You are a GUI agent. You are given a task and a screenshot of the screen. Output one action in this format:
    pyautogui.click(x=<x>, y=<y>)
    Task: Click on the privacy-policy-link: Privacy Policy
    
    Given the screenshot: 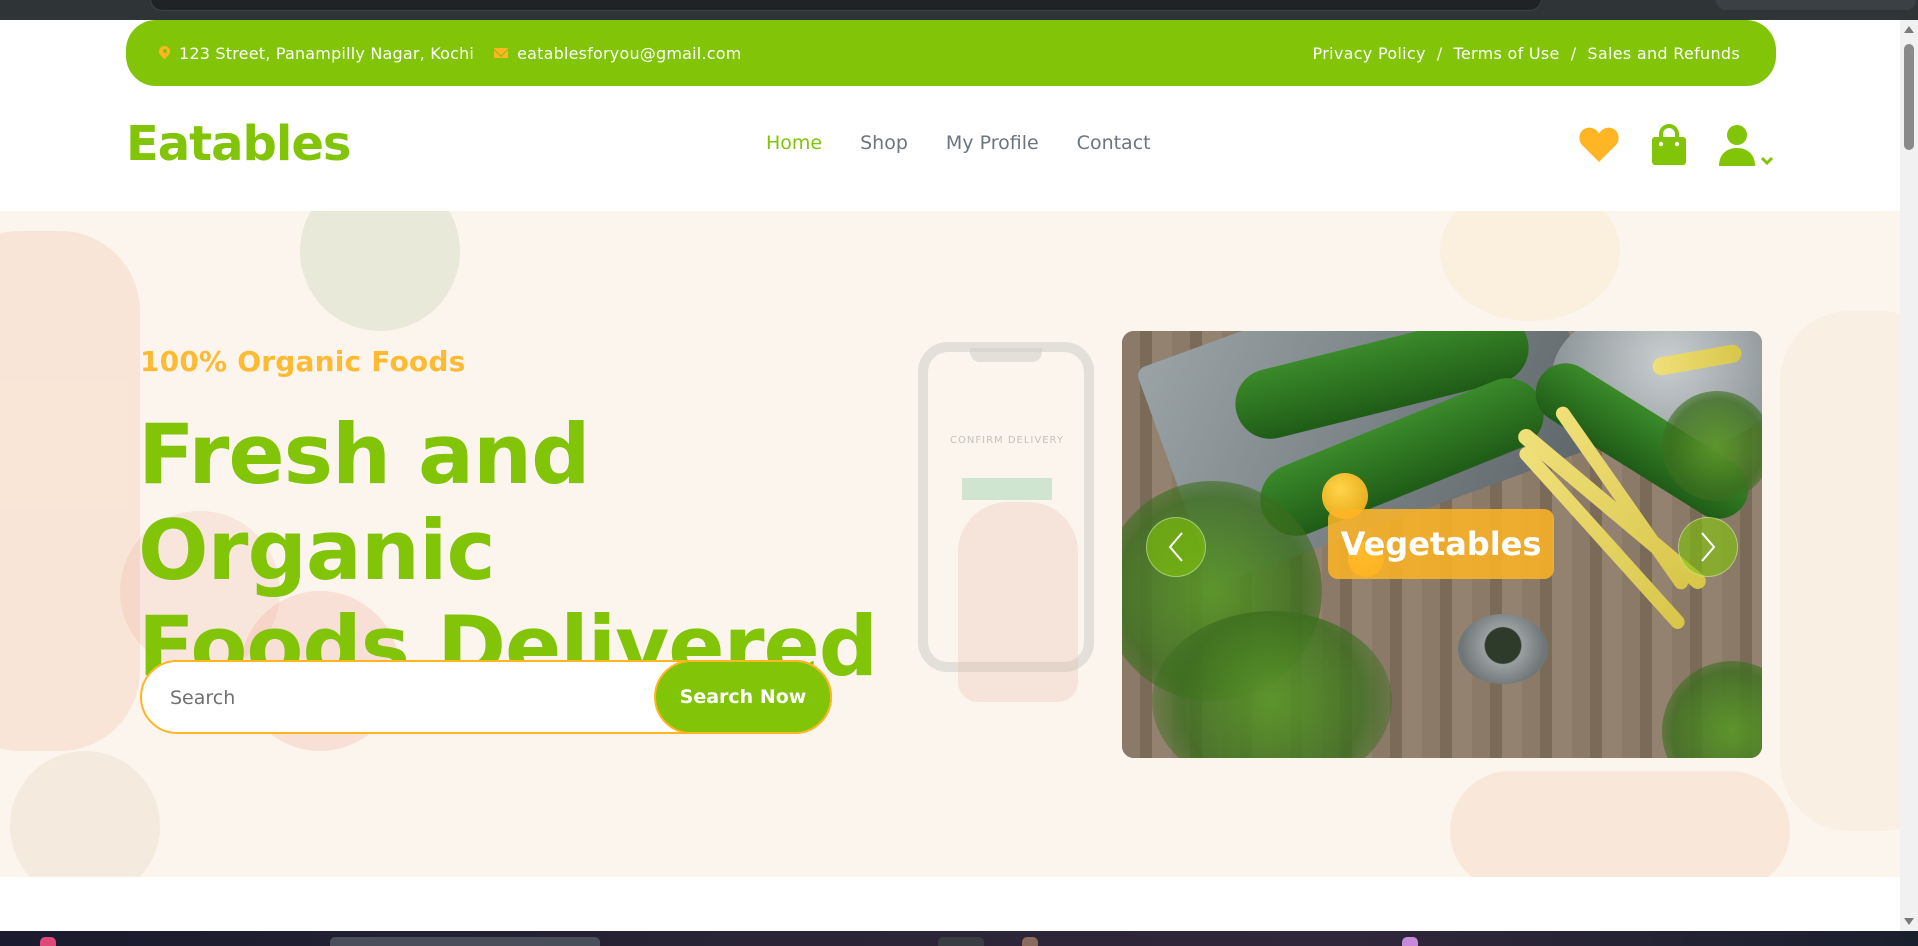 What is the action you would take?
    pyautogui.click(x=1369, y=53)
    